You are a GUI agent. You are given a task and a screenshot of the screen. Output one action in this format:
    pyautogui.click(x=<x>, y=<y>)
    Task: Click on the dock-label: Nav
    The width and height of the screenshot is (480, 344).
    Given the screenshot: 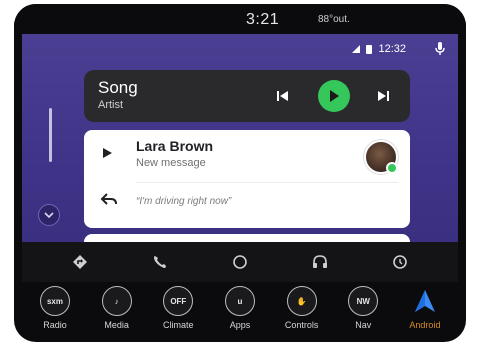 What is the action you would take?
    pyautogui.click(x=363, y=325)
    